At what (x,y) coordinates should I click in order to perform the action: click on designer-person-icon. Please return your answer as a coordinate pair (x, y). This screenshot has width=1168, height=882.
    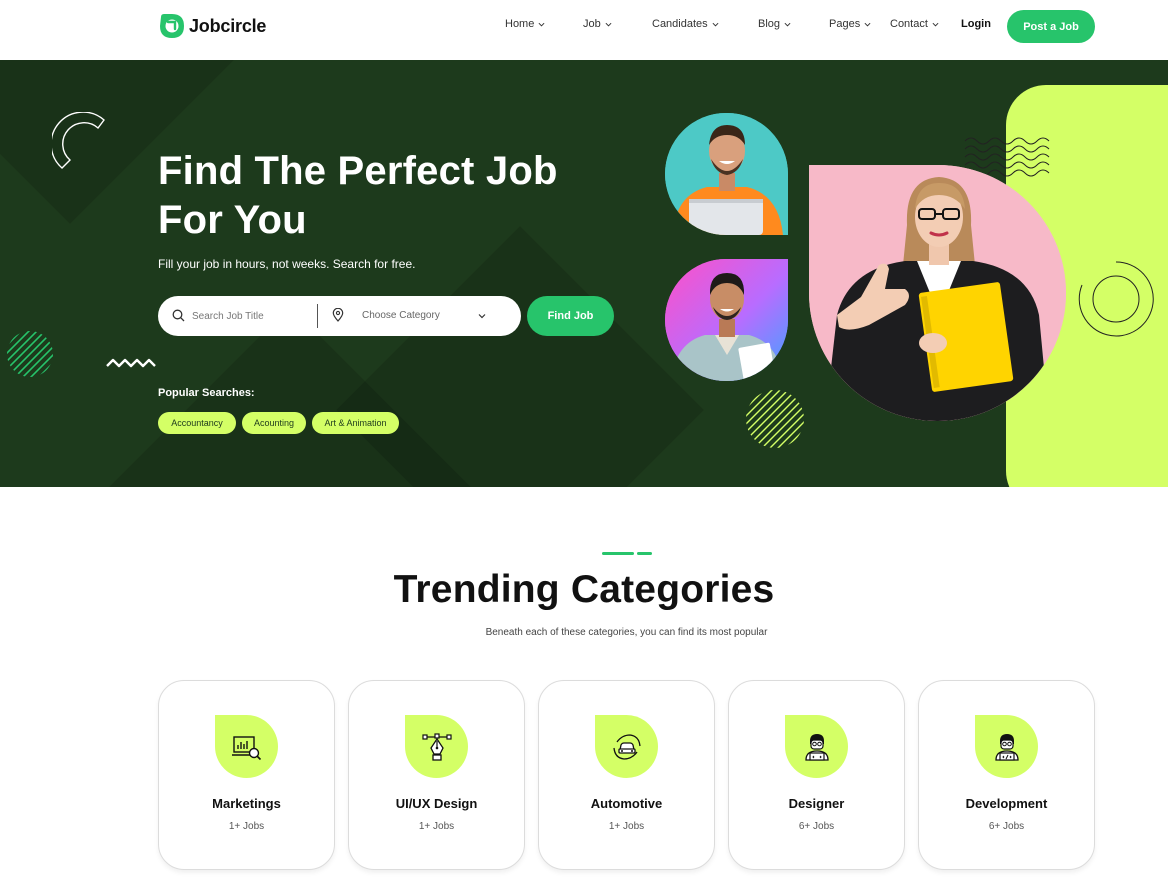
    Looking at the image, I should click on (816, 747).